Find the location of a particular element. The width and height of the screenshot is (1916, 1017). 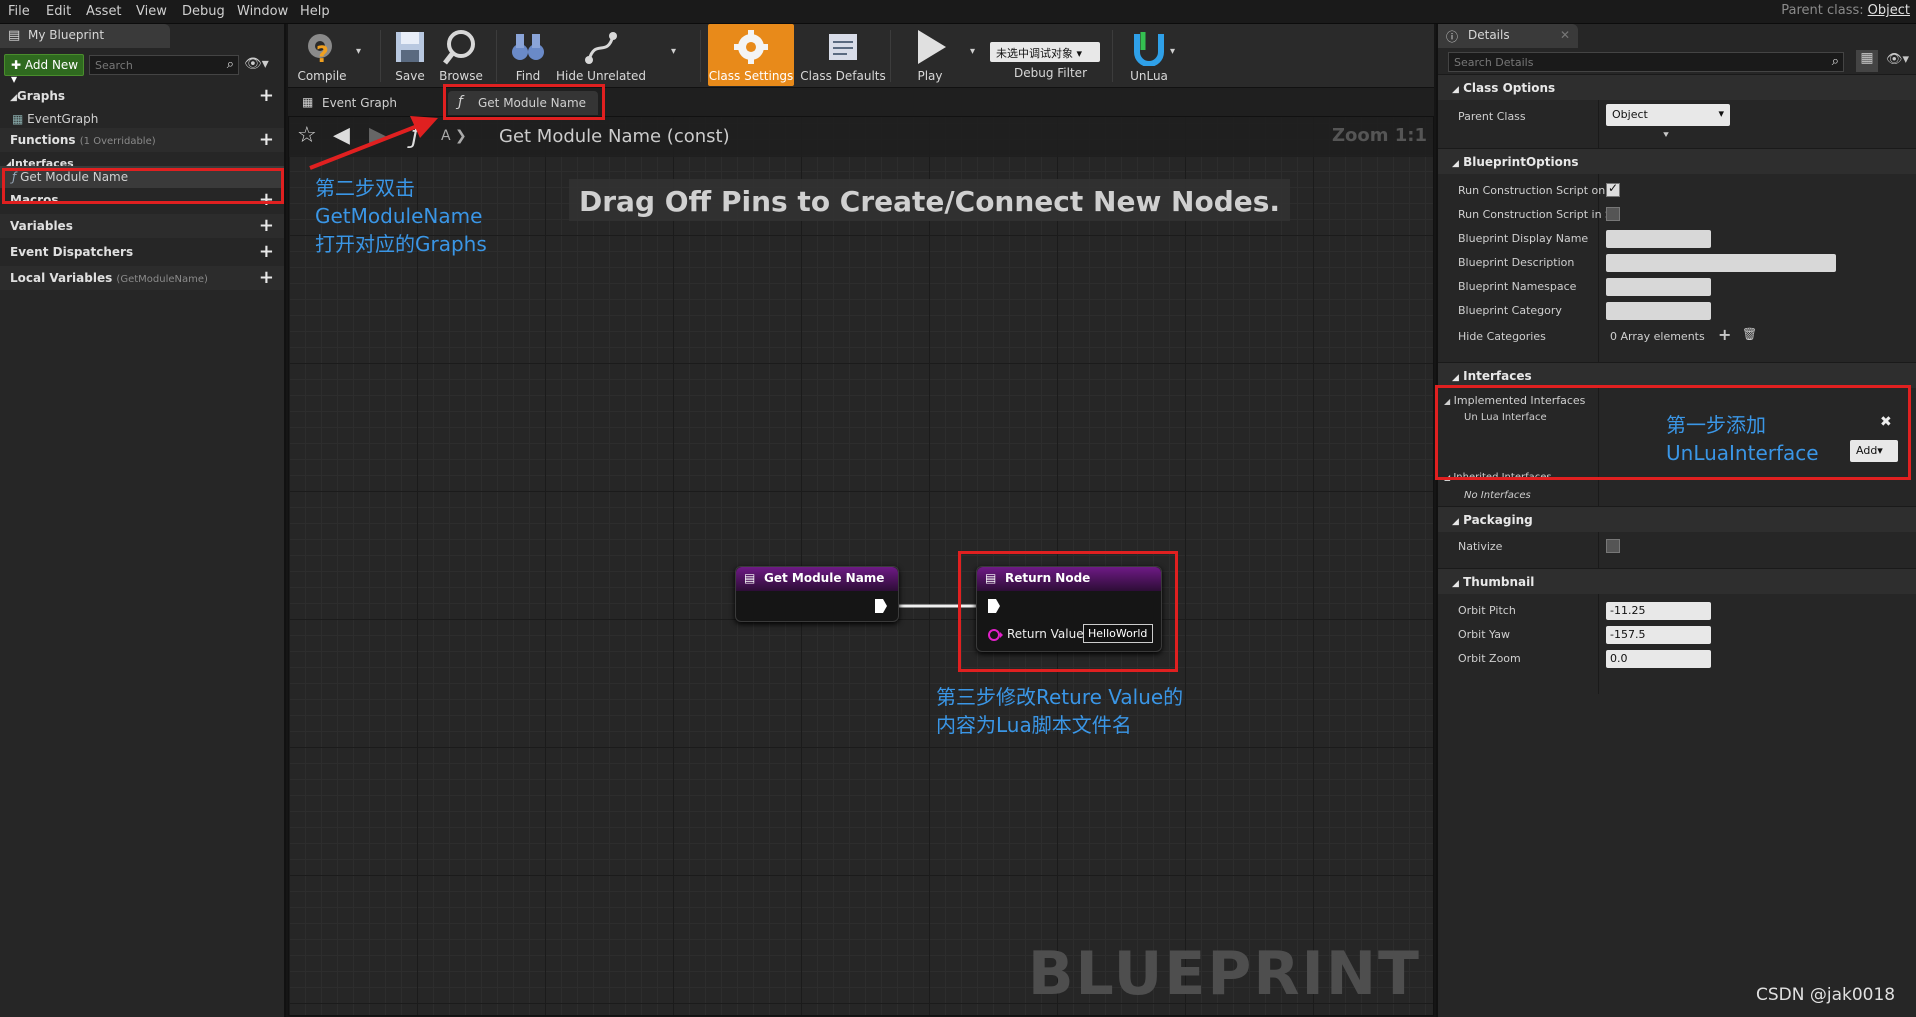

save-button: Save is located at coordinates (410, 55).